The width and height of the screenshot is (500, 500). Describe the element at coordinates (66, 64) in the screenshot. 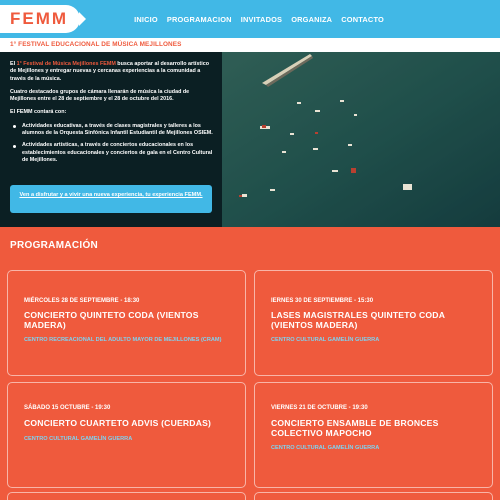

I see `festival-name-highlight: 1° Festival de Música Mejillones FEMM` at that location.